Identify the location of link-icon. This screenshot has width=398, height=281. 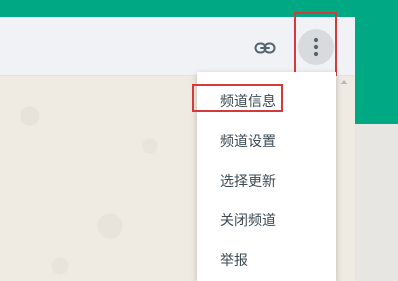
(265, 48).